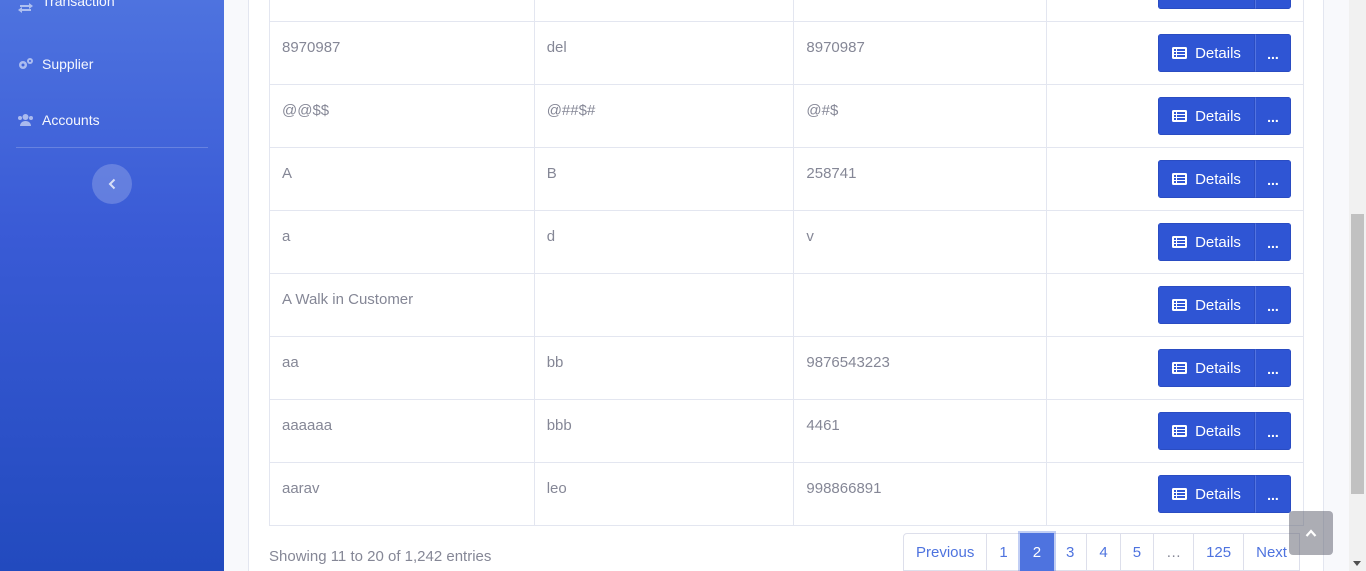  What do you see at coordinates (920, 242) in the screenshot?
I see `supplier-phone-cell: v` at bounding box center [920, 242].